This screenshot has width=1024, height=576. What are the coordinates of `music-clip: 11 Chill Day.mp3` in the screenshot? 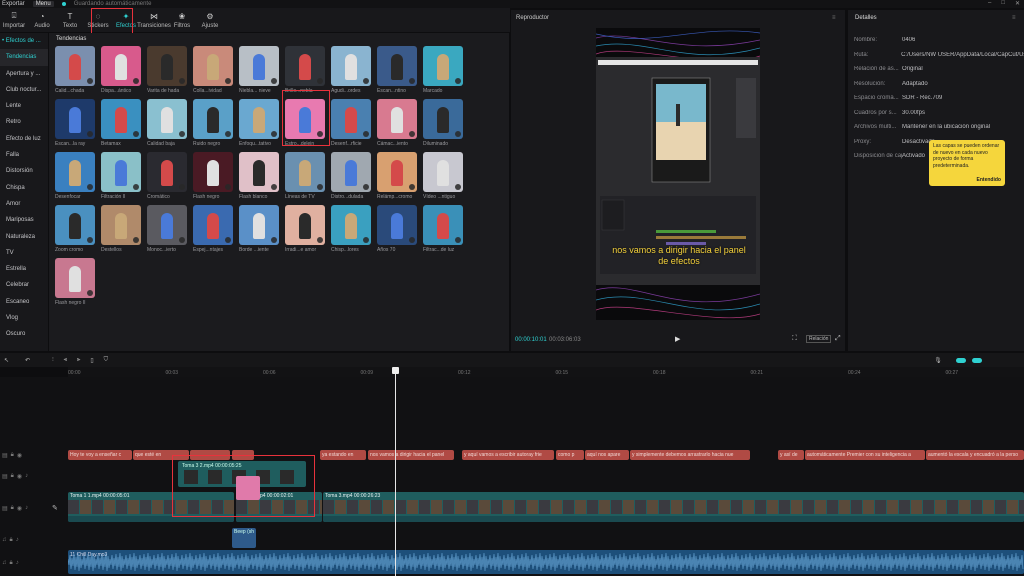 It's located at (546, 562).